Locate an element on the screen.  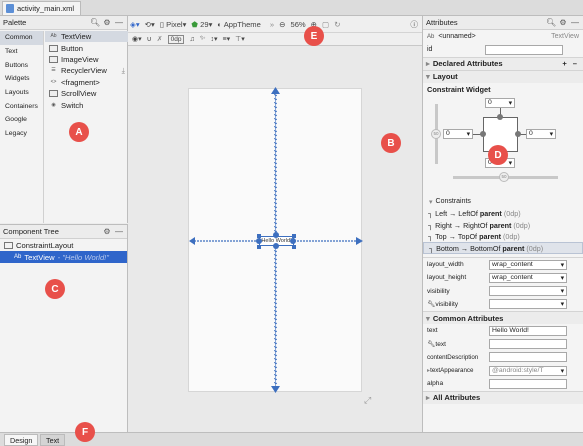
infer-constraints-icon: ♫ is located at coordinates (191, 39).